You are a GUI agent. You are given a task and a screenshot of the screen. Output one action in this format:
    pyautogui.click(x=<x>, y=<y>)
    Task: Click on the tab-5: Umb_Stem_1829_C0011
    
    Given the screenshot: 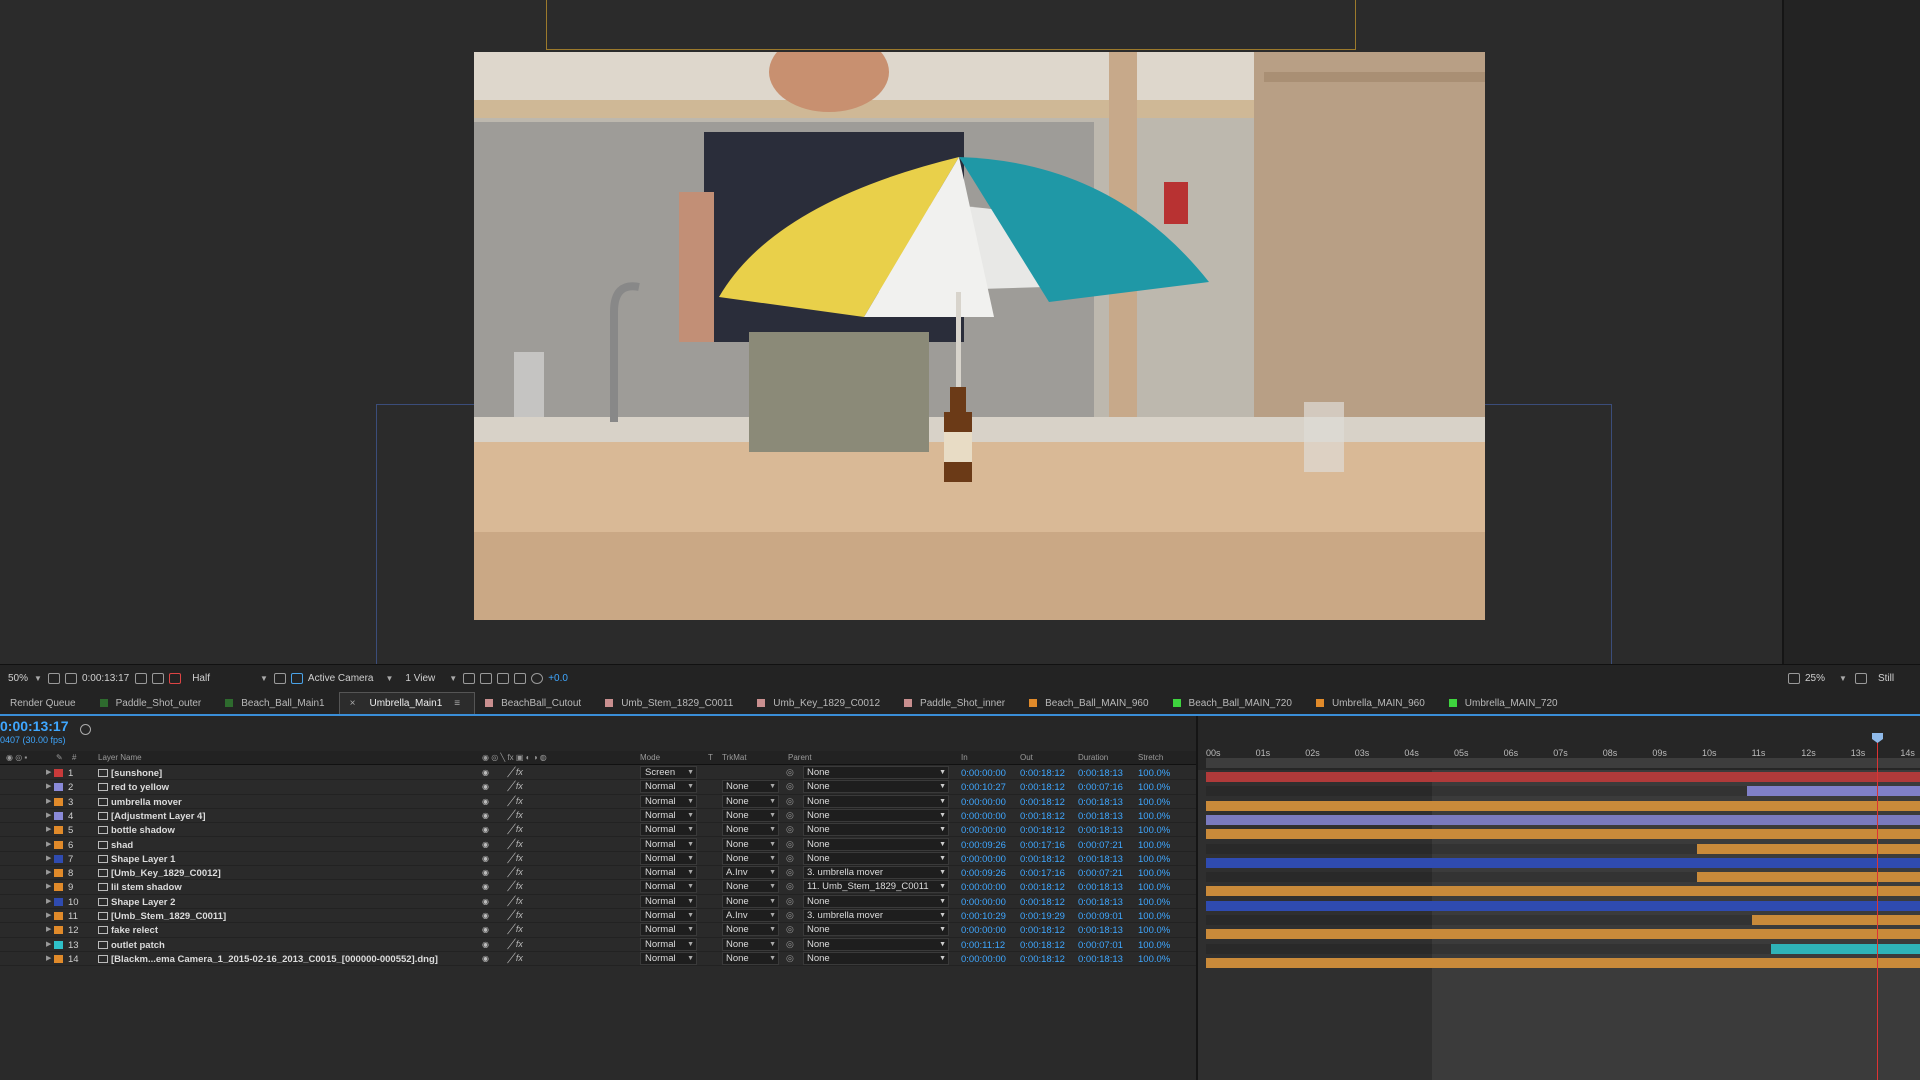 What is the action you would take?
    pyautogui.click(x=671, y=703)
    